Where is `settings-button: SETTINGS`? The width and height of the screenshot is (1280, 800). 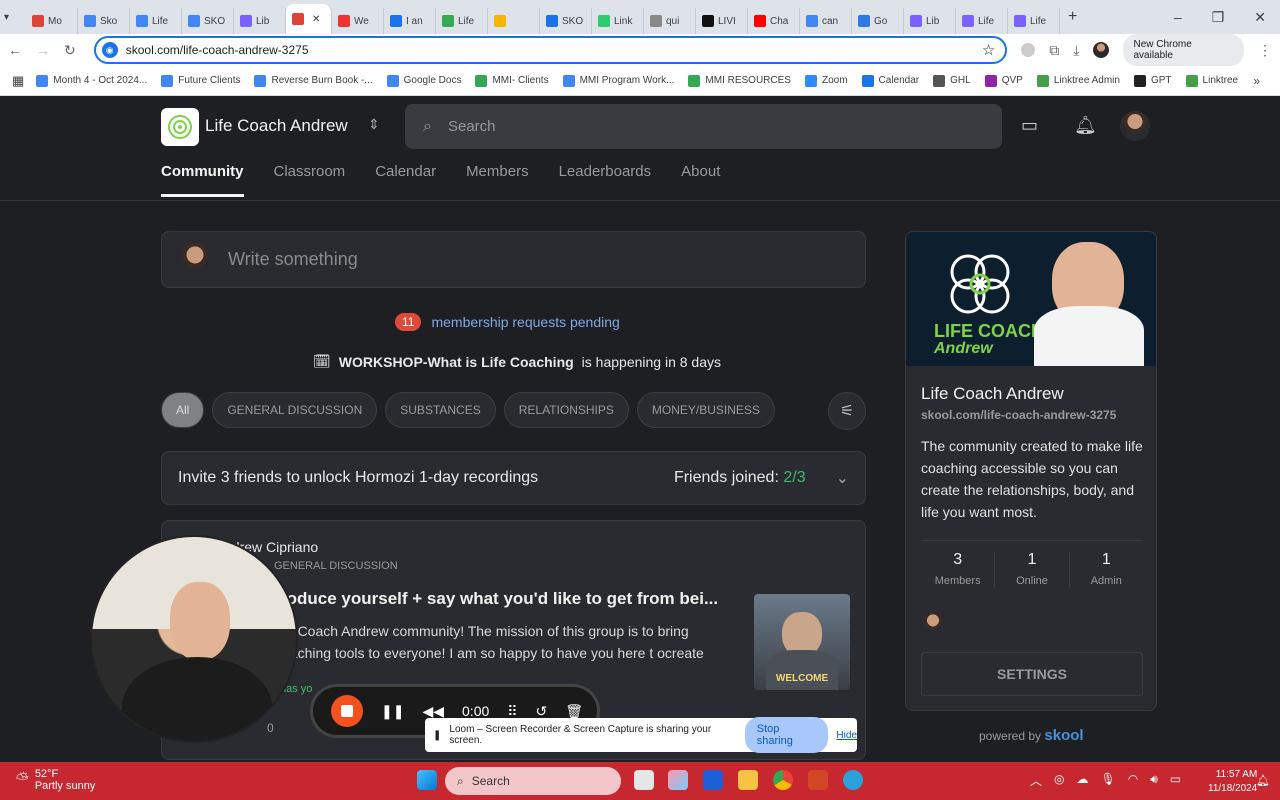 settings-button: SETTINGS is located at coordinates (1032, 674).